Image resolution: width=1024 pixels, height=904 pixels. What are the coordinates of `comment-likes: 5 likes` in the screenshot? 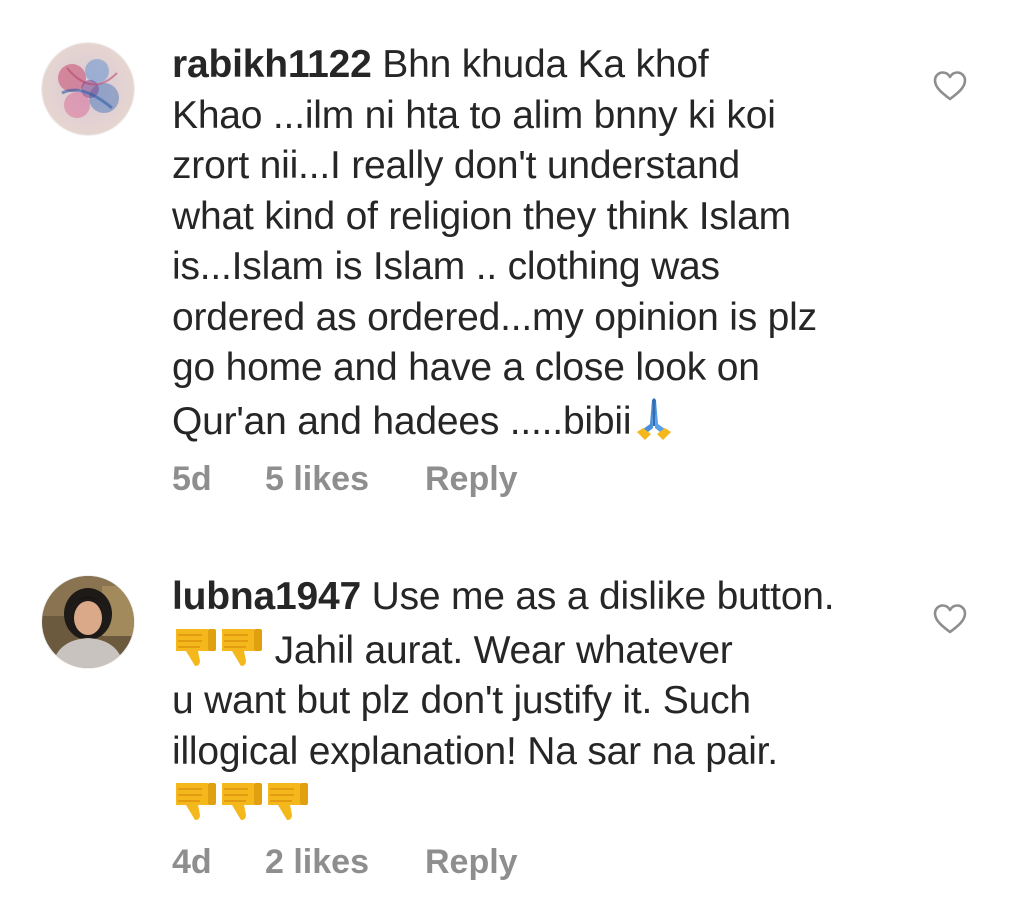 It's located at (345, 479).